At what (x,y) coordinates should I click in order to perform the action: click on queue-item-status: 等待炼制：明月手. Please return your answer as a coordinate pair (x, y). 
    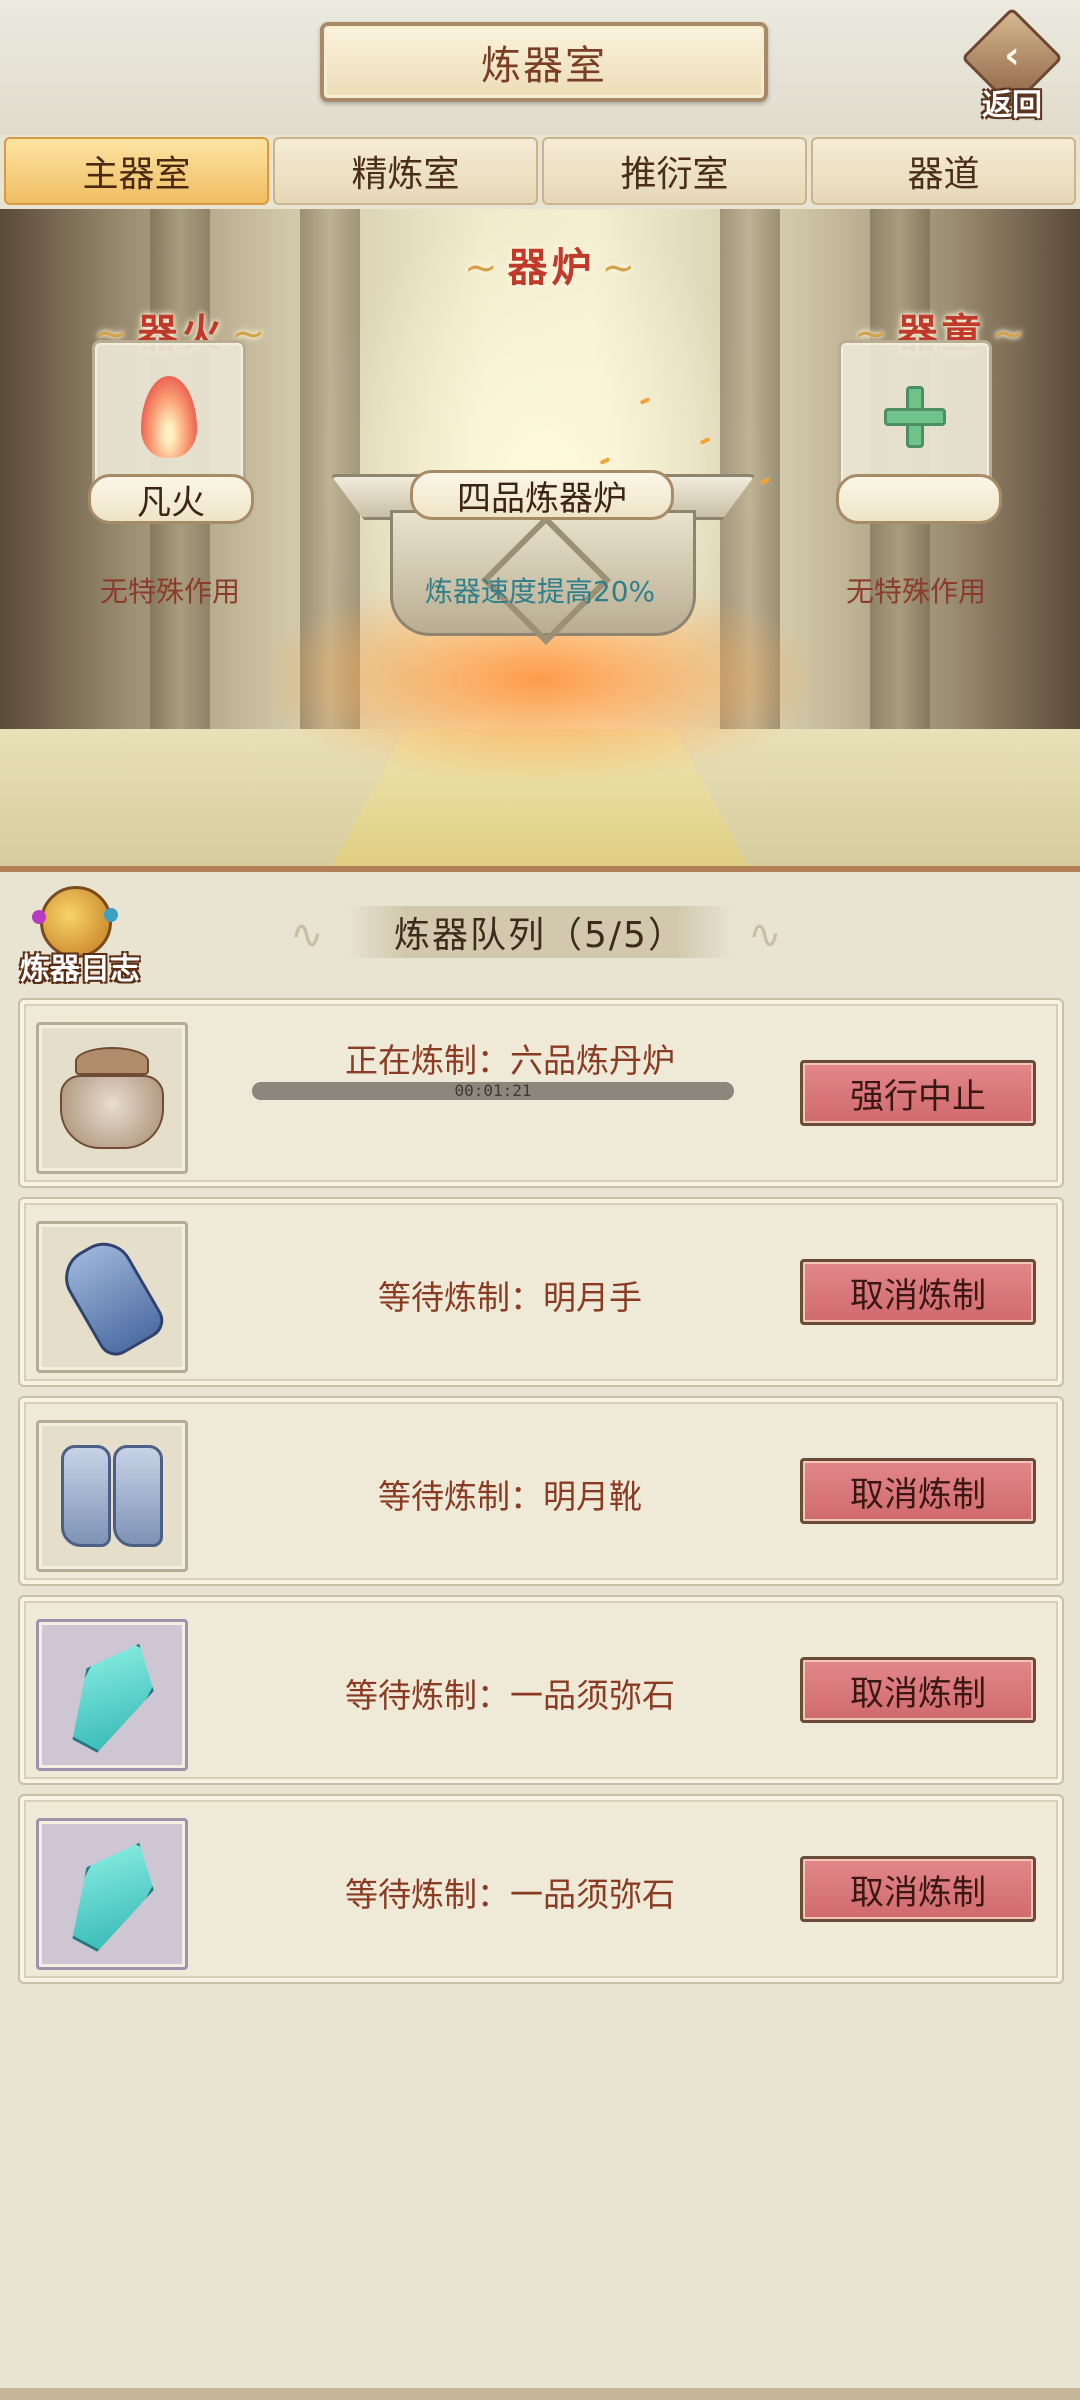
    Looking at the image, I should click on (510, 1297).